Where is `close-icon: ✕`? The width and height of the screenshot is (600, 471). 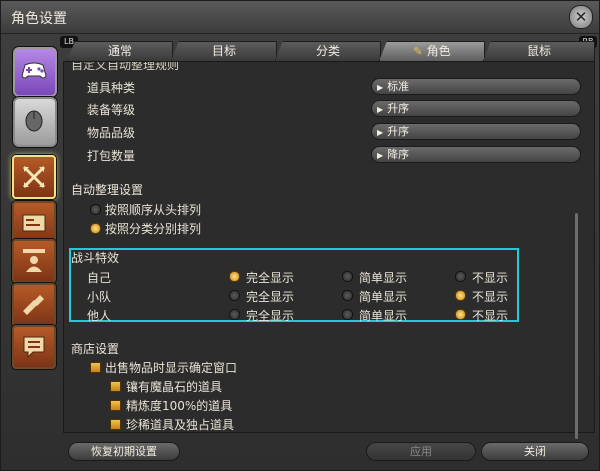
close-icon: ✕ is located at coordinates (581, 17).